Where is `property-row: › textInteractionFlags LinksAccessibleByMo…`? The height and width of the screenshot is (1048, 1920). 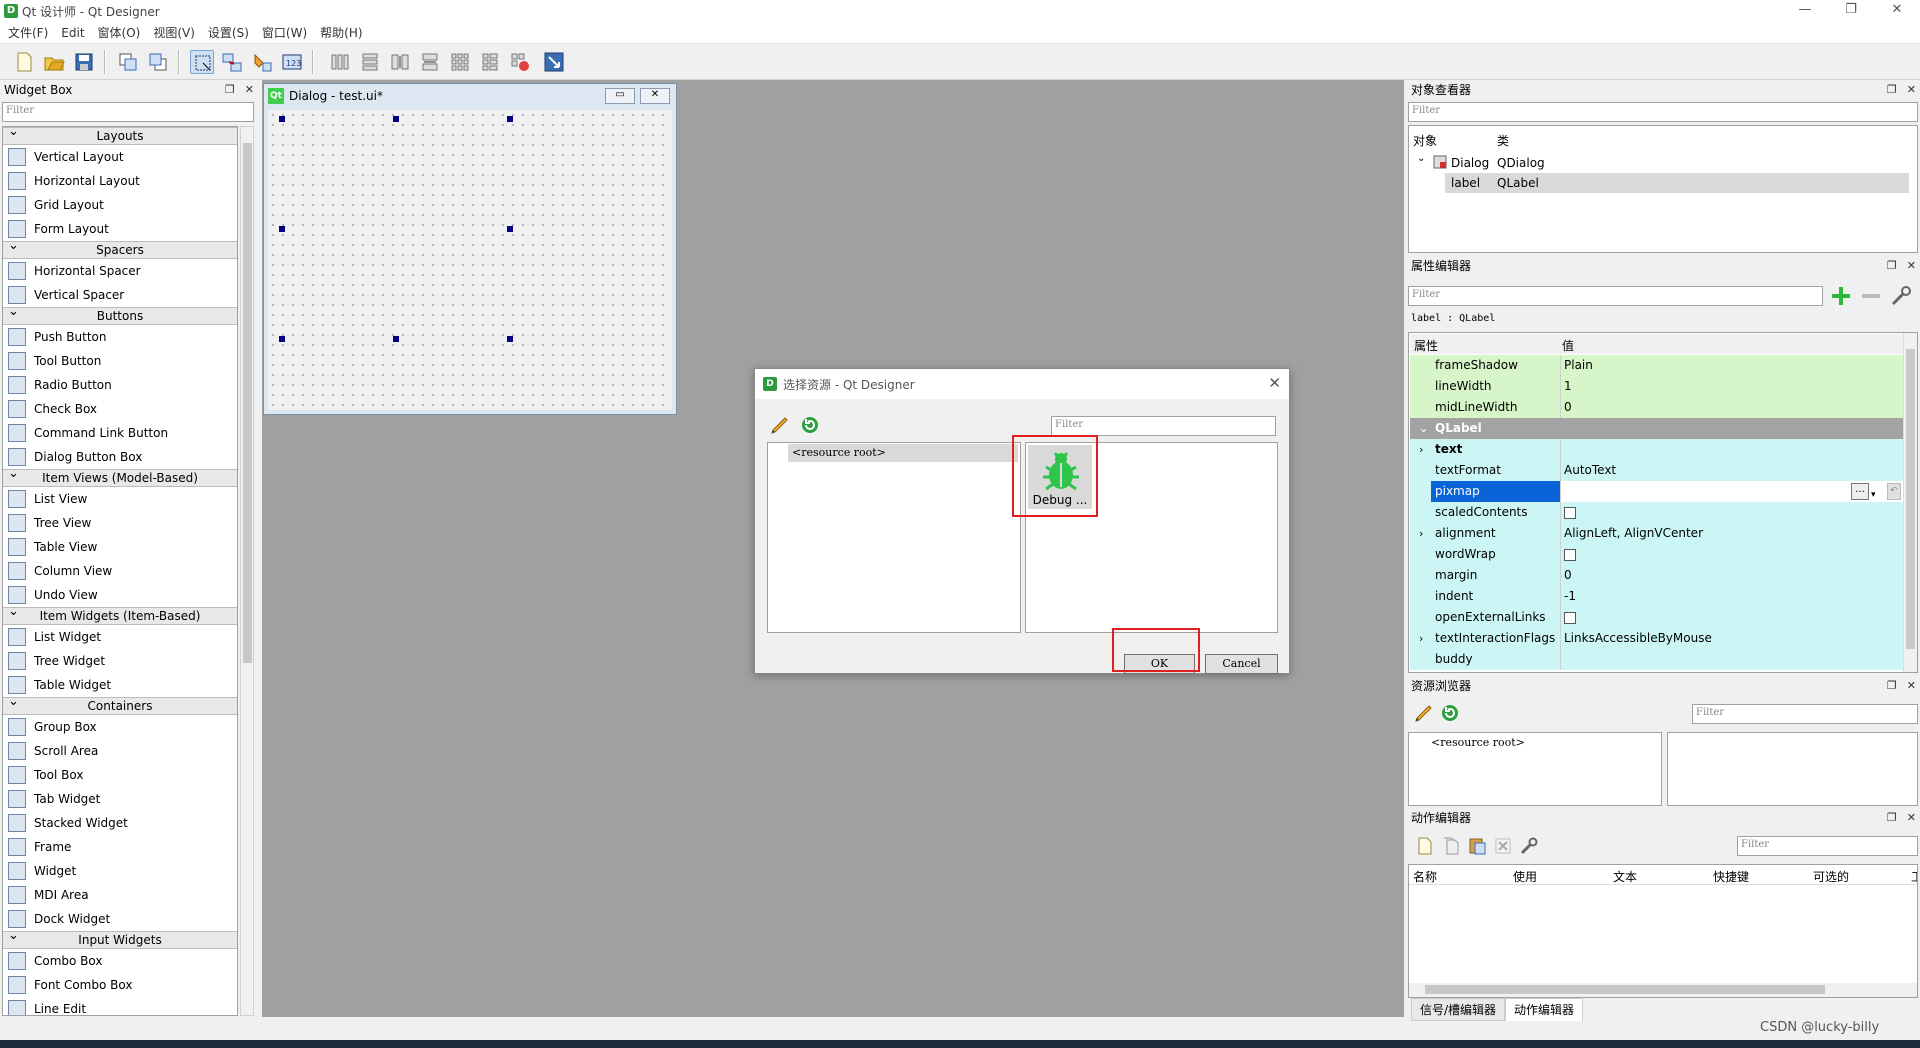 property-row: › textInteractionFlags LinksAccessibleByMo… is located at coordinates (1656, 638).